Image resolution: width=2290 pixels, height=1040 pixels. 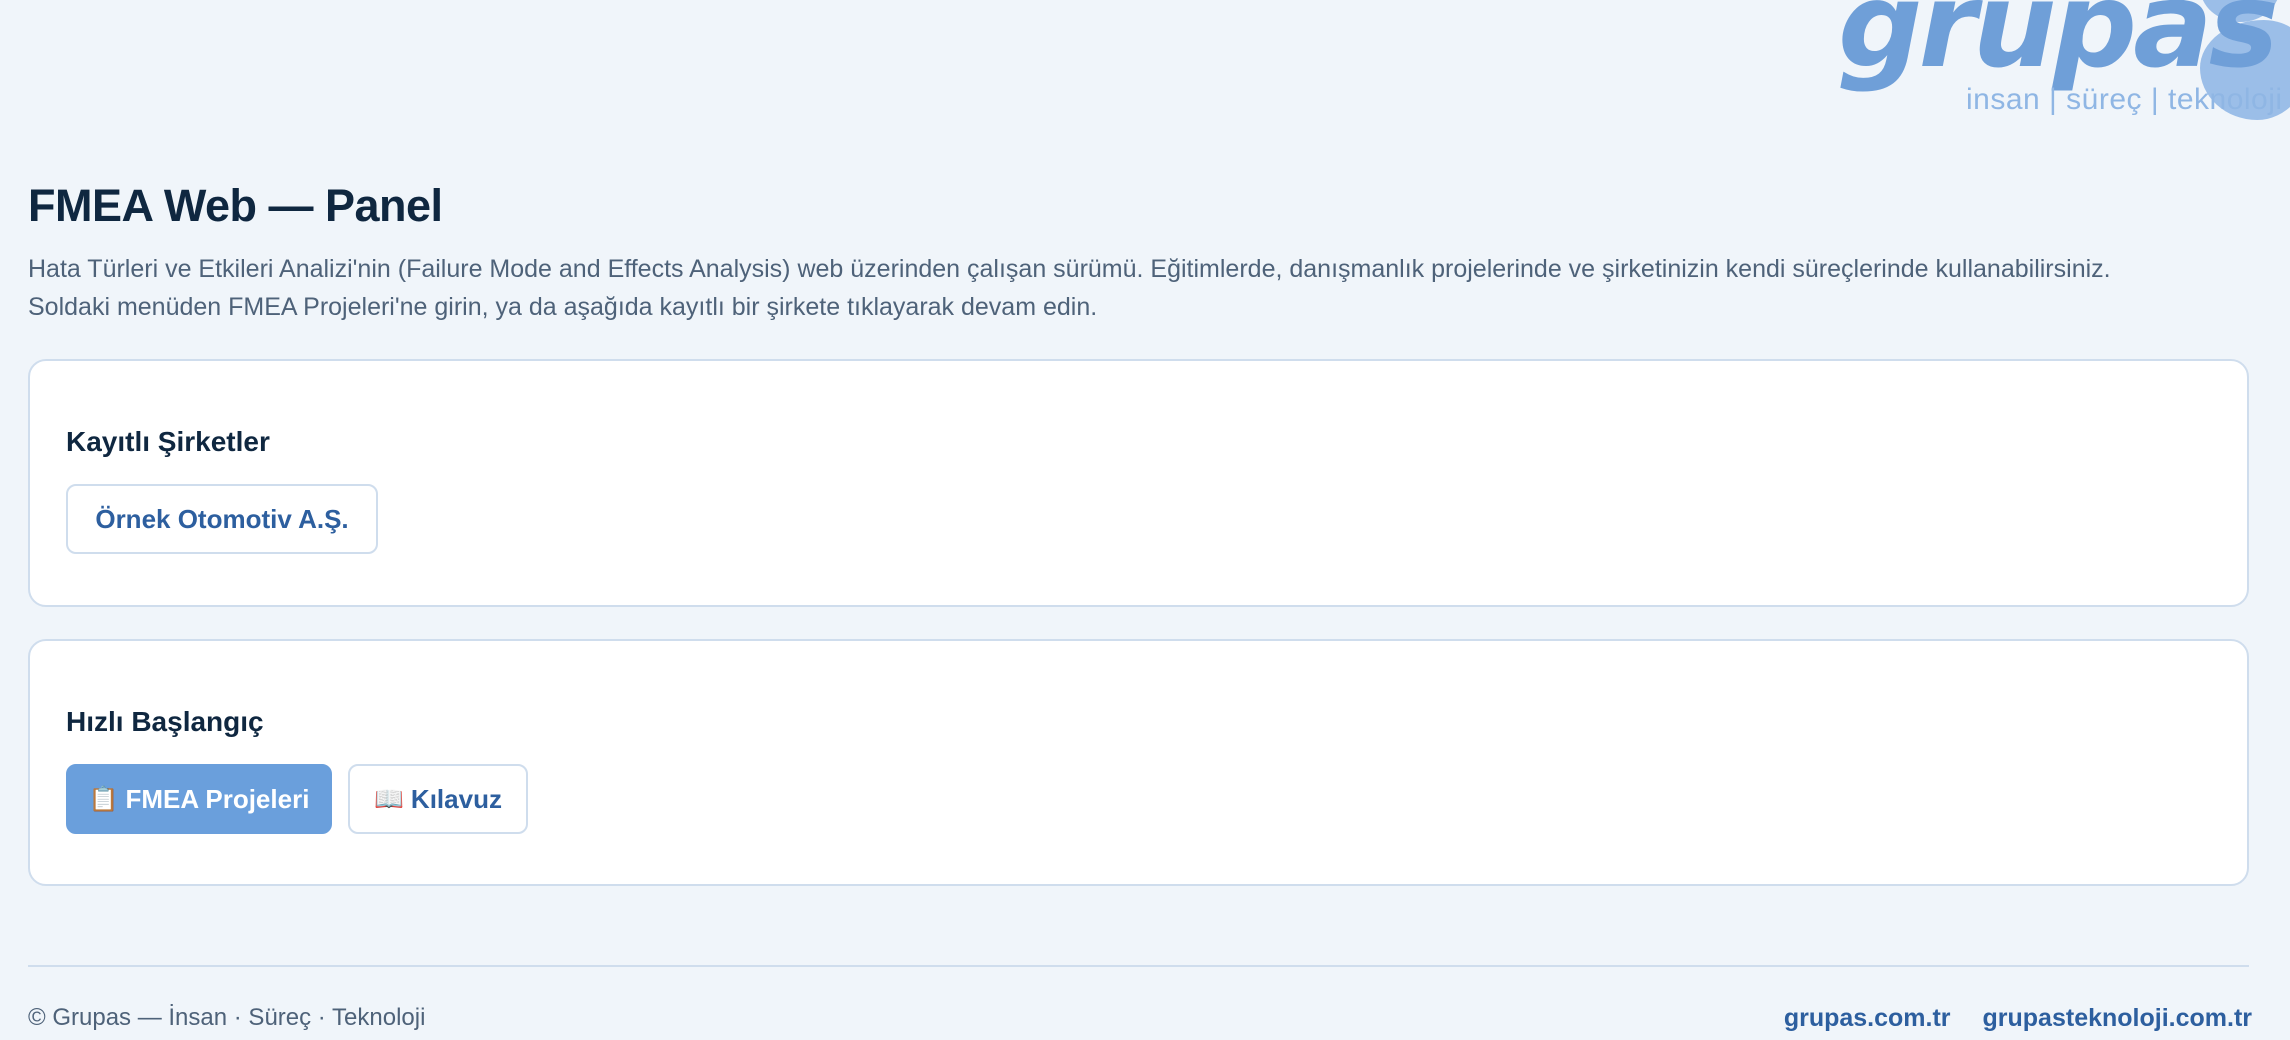 What do you see at coordinates (2117, 1018) in the screenshot?
I see `footer-link-grupasteknoloji: grupasteknoloji.com.tr` at bounding box center [2117, 1018].